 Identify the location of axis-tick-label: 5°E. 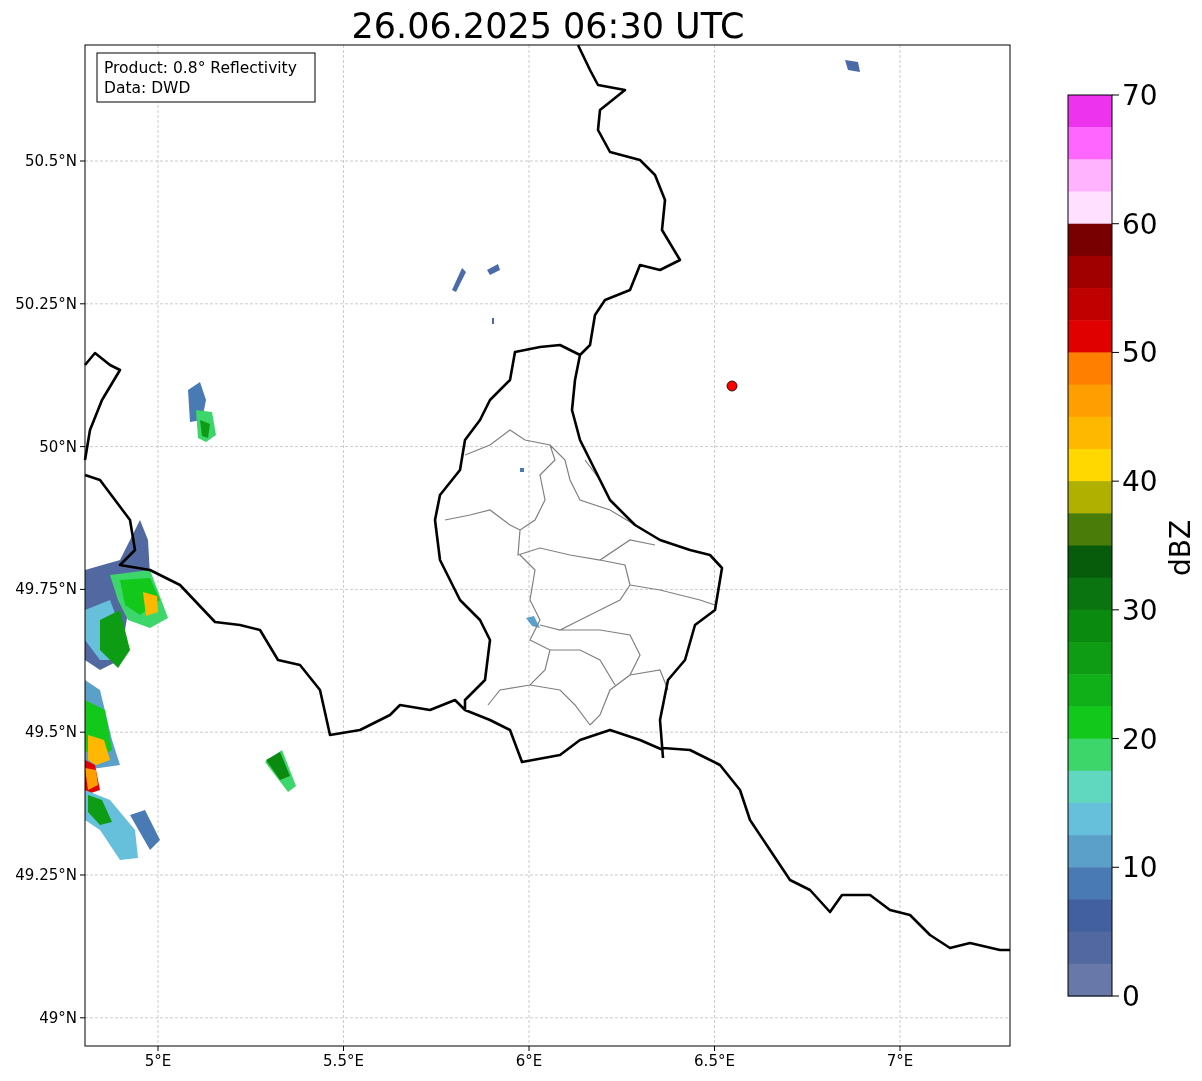
(158, 1061).